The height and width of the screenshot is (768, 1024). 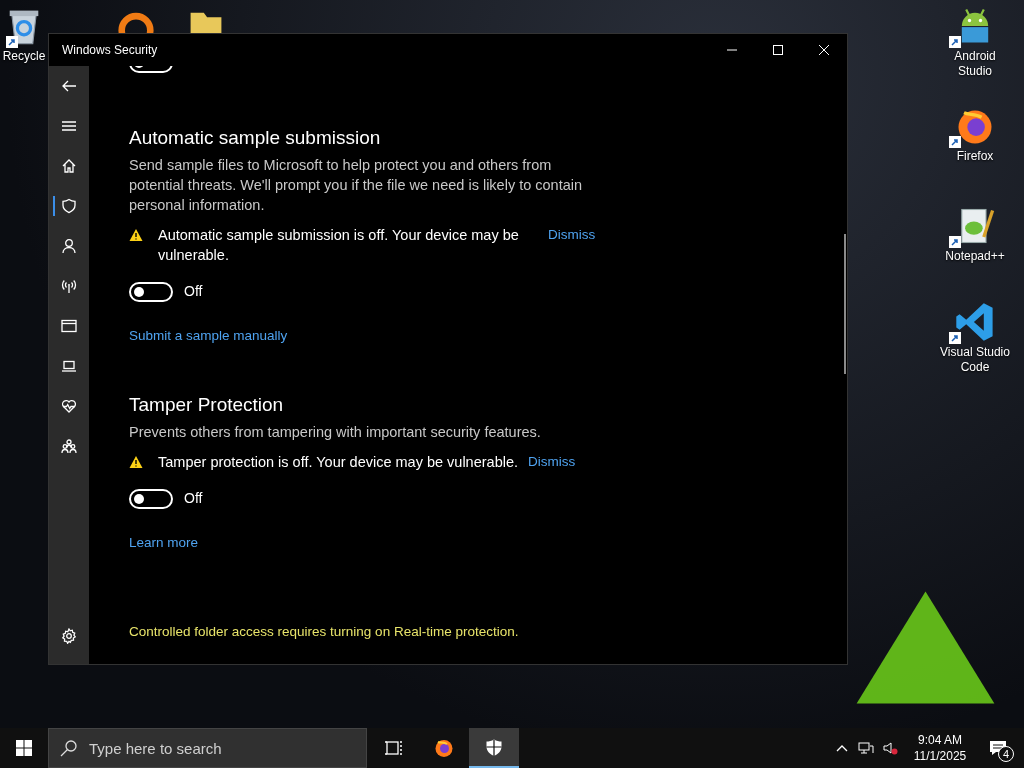 I want to click on desktop-icon-label: Android Studio, so click(x=975, y=64).